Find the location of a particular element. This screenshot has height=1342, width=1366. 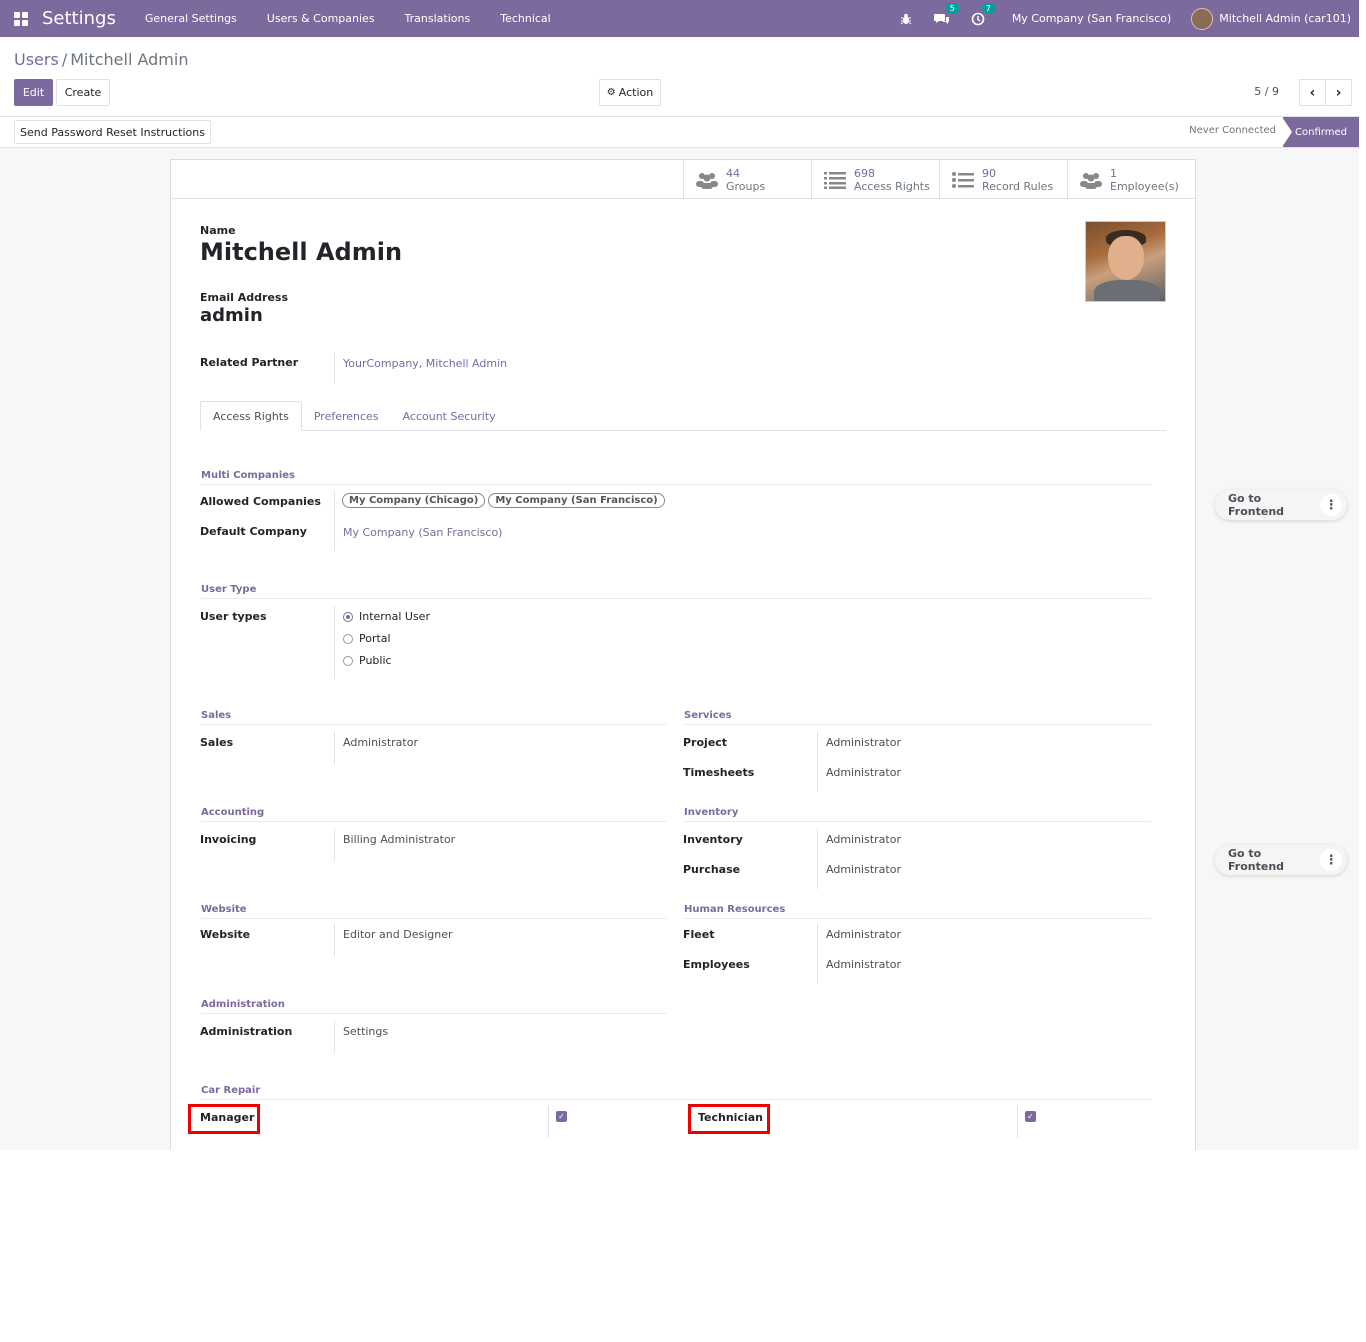

pager-next-button: › is located at coordinates (1338, 92).